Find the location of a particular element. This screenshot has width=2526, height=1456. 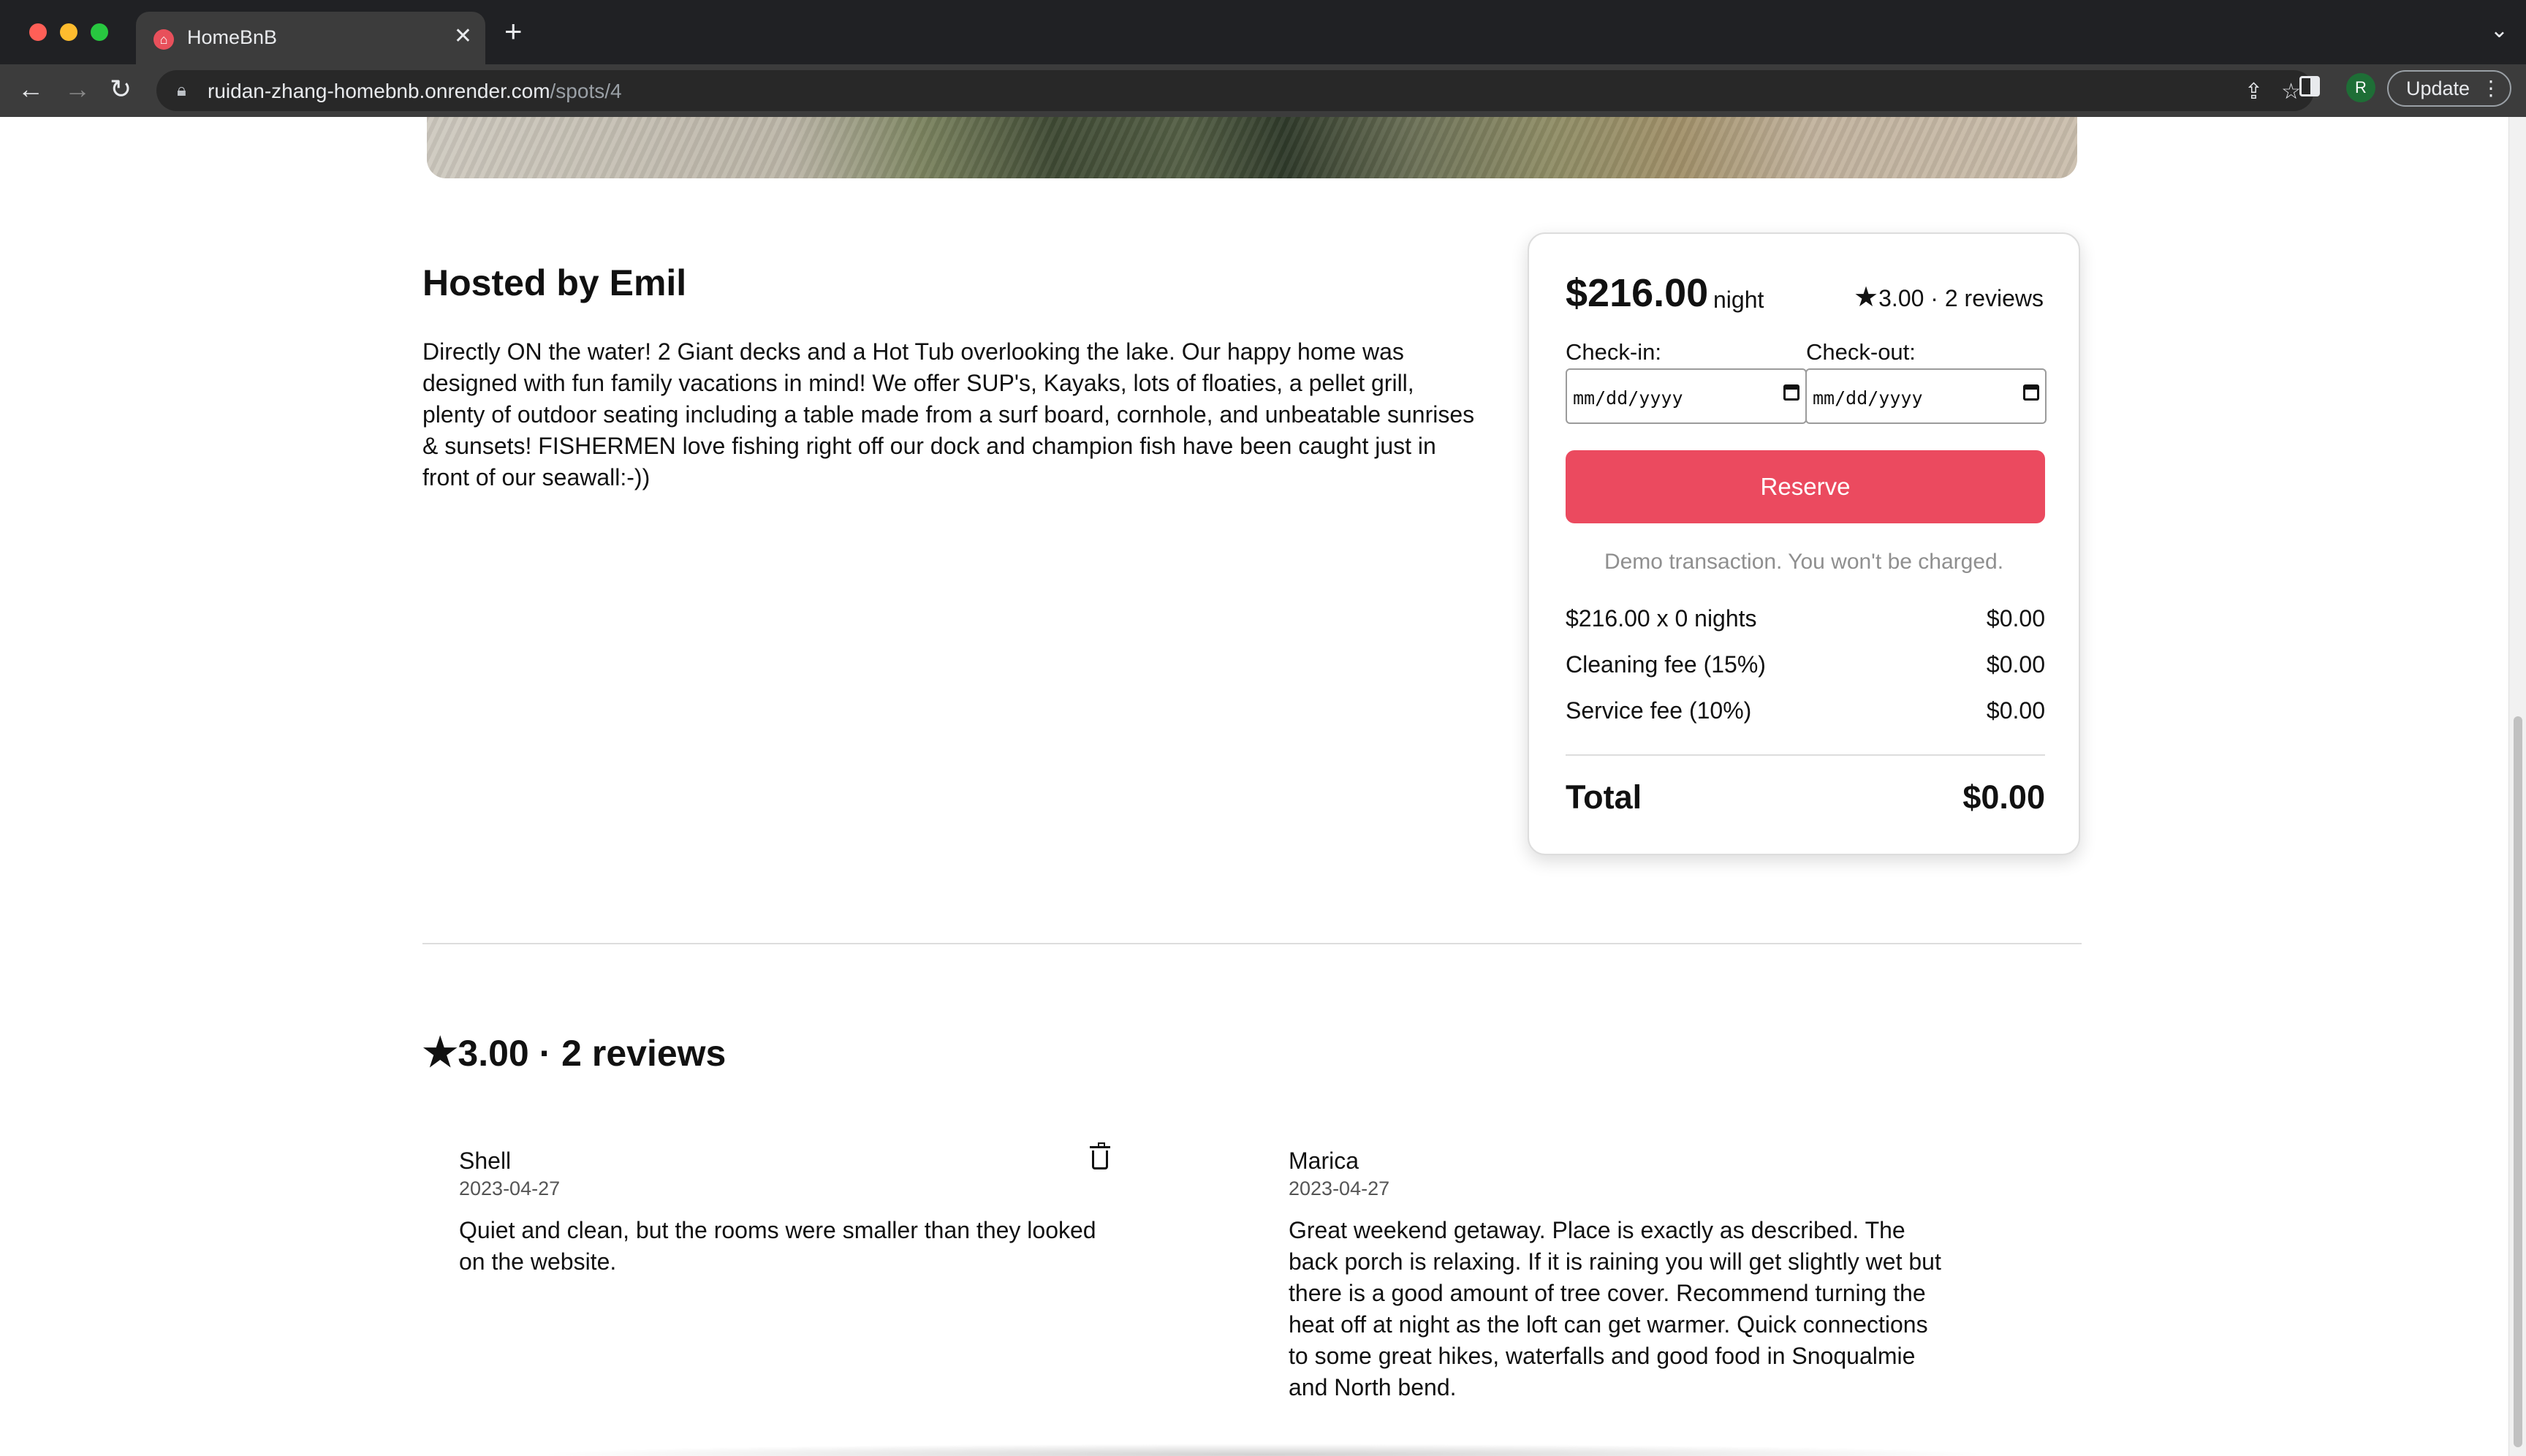

fee-label: $216.00 x 0 nights is located at coordinates (1661, 618).